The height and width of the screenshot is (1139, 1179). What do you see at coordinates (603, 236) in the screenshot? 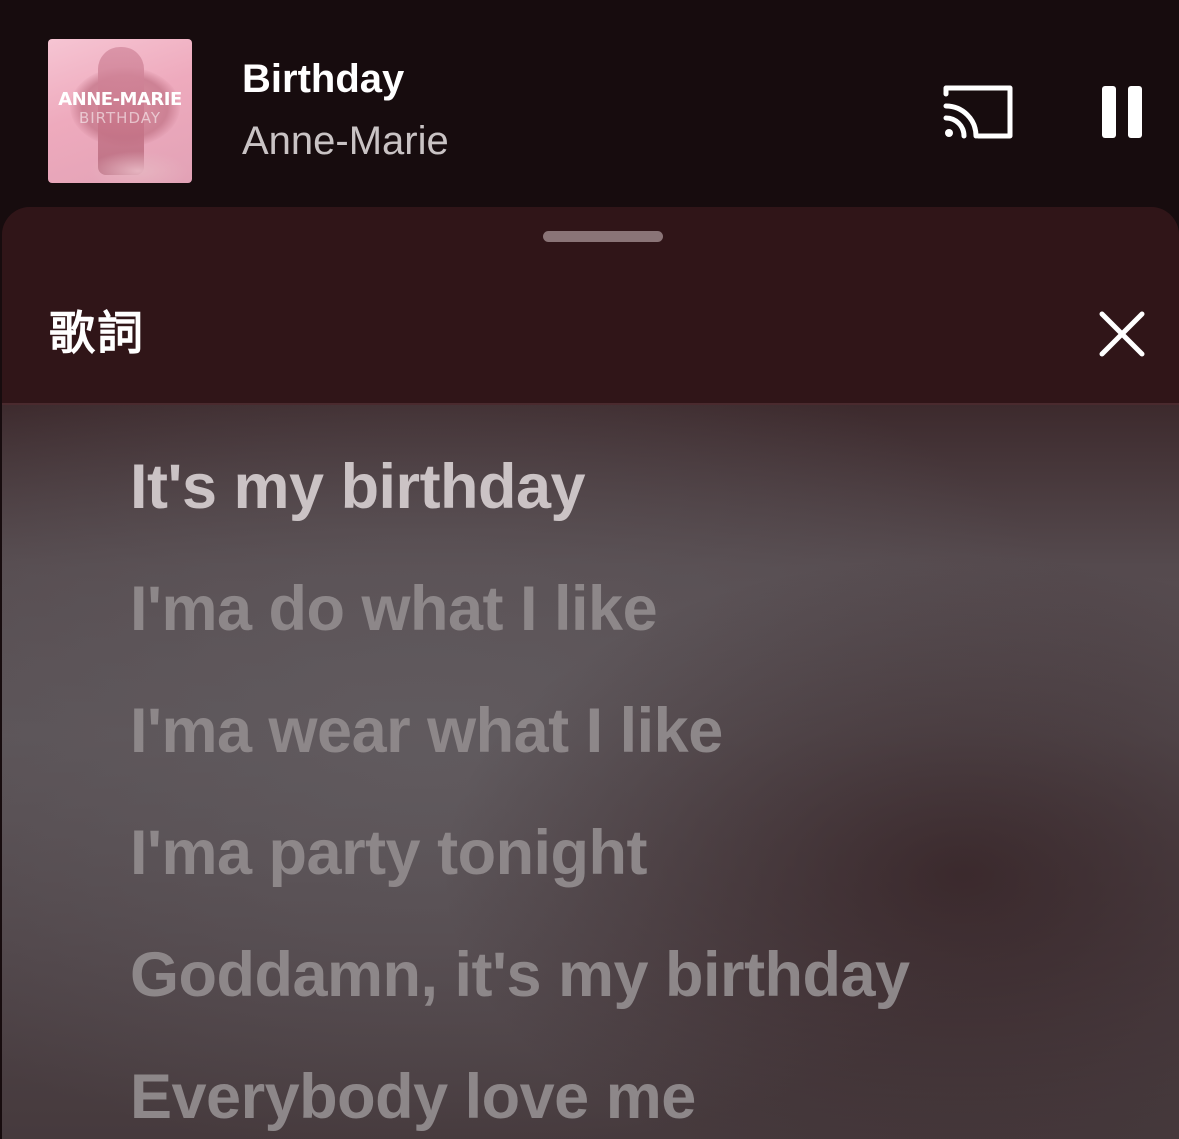
I see `drag-handle` at bounding box center [603, 236].